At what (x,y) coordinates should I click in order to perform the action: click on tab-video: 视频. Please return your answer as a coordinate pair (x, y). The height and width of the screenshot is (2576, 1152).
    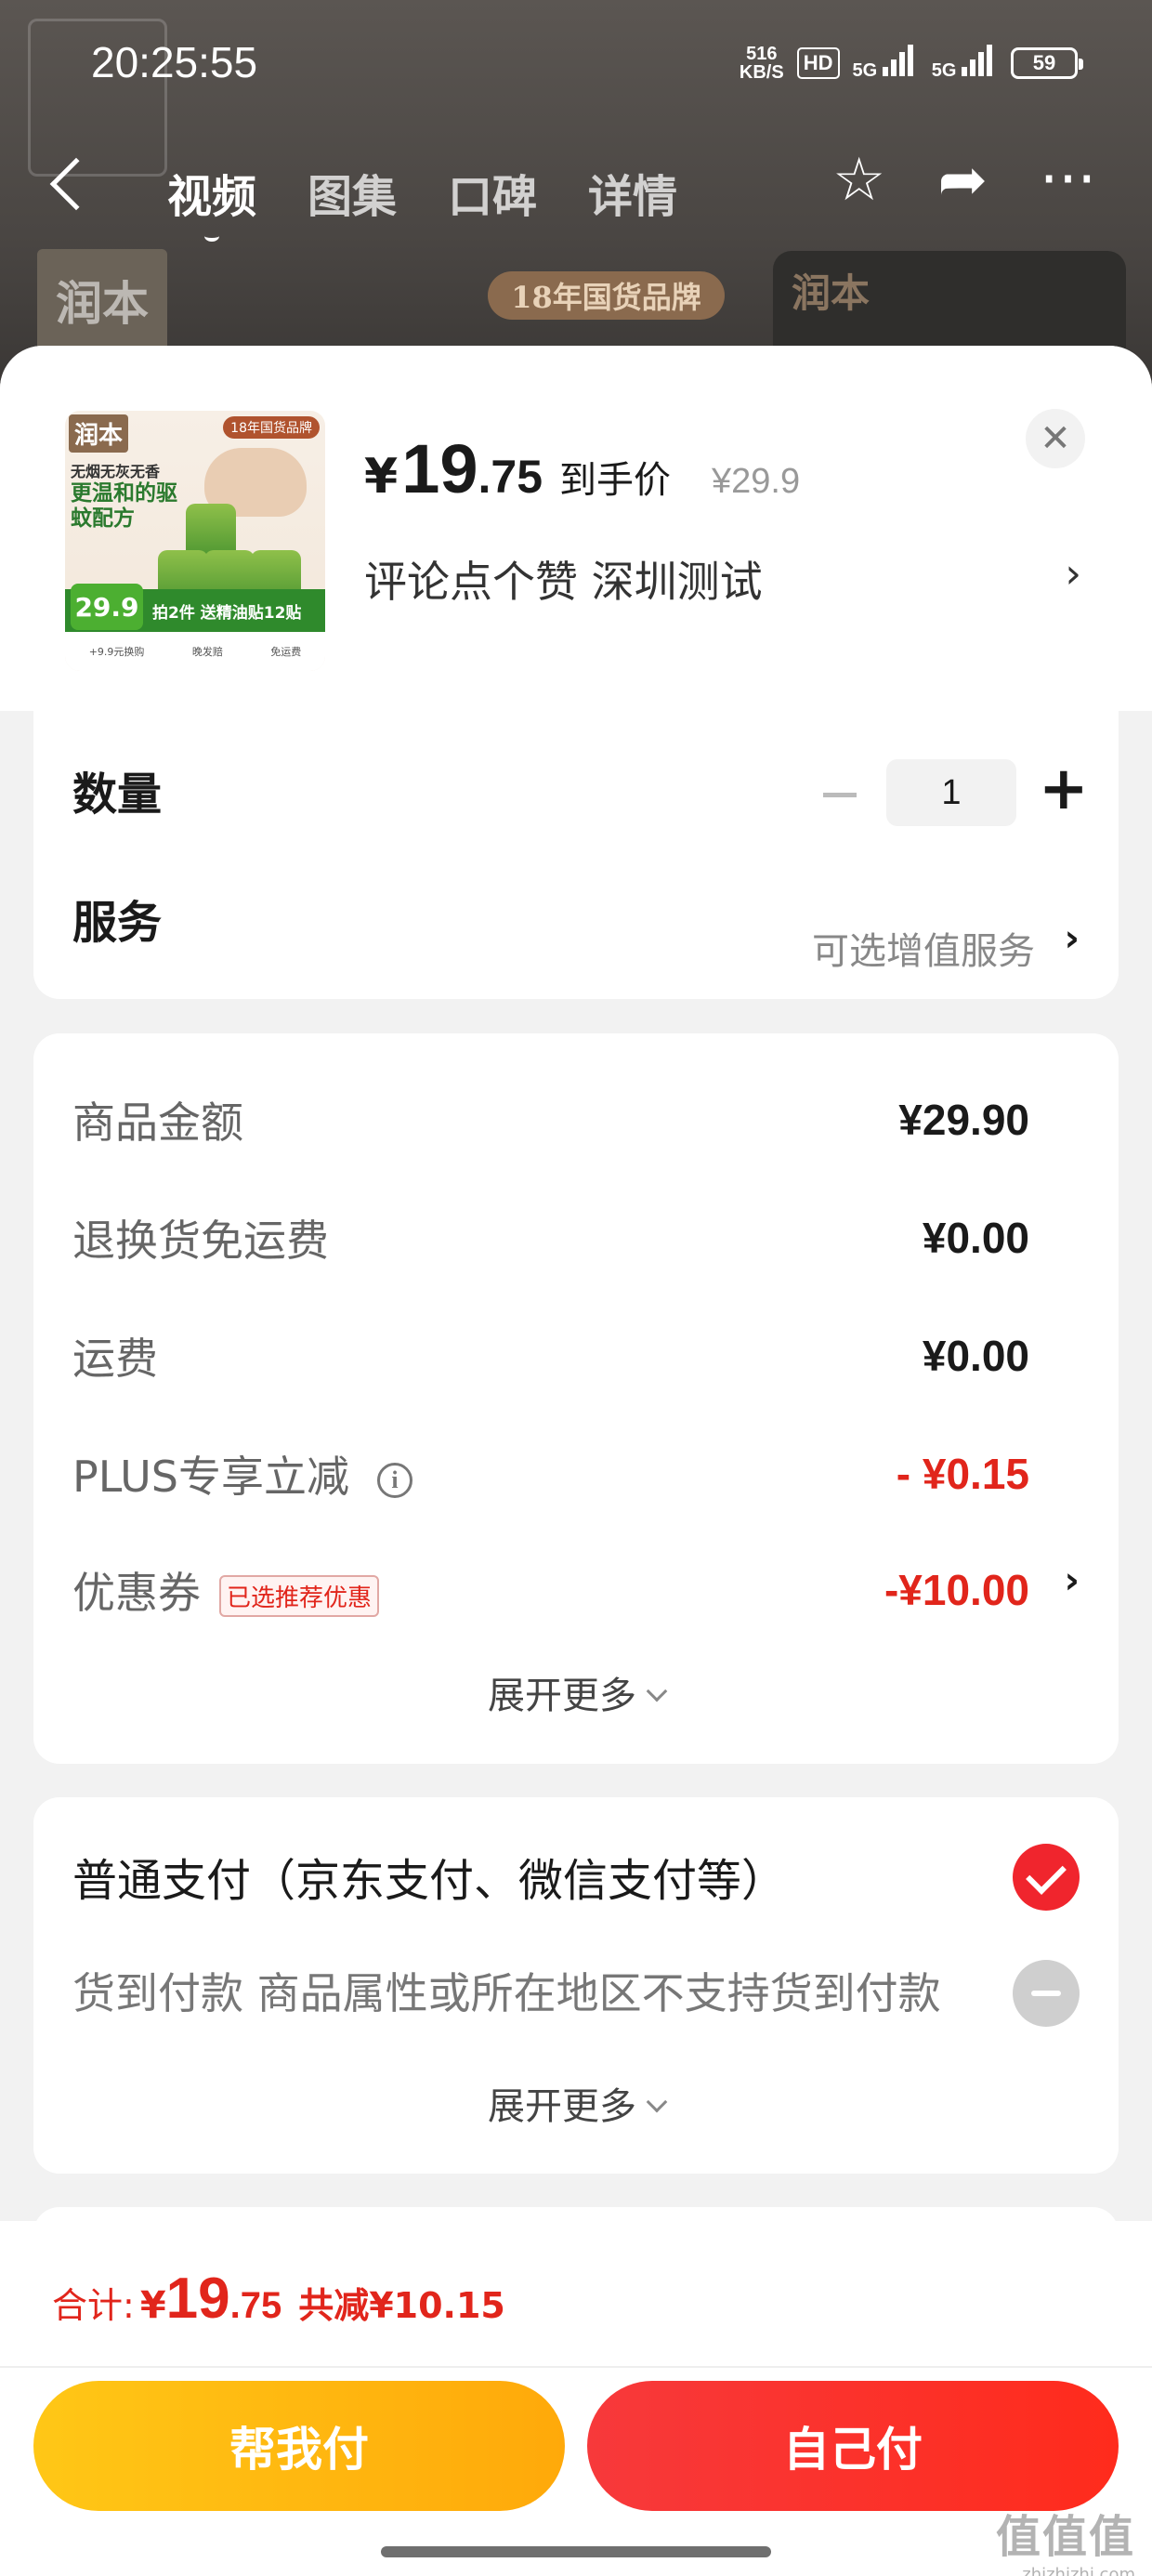
    Looking at the image, I should click on (211, 201).